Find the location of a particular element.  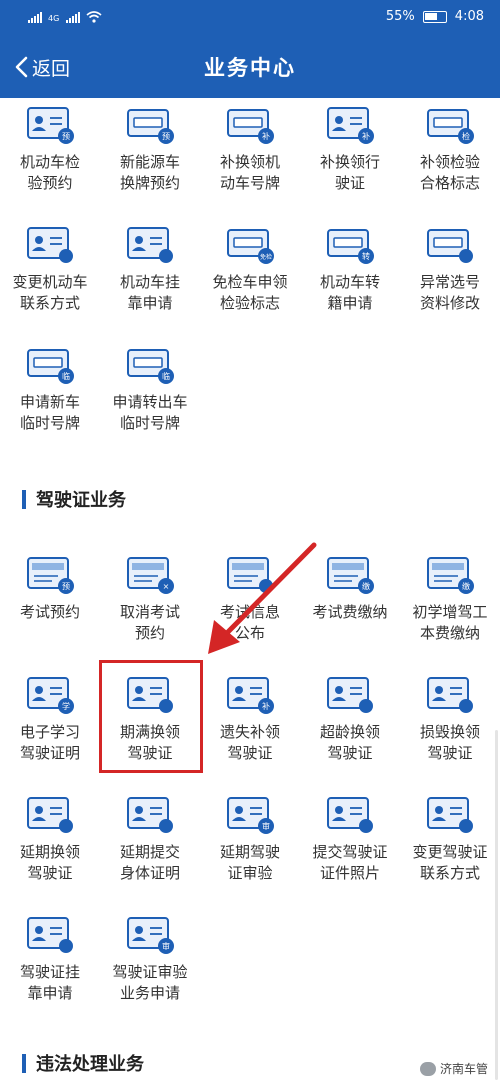

wechat-icon is located at coordinates (427, 1068).